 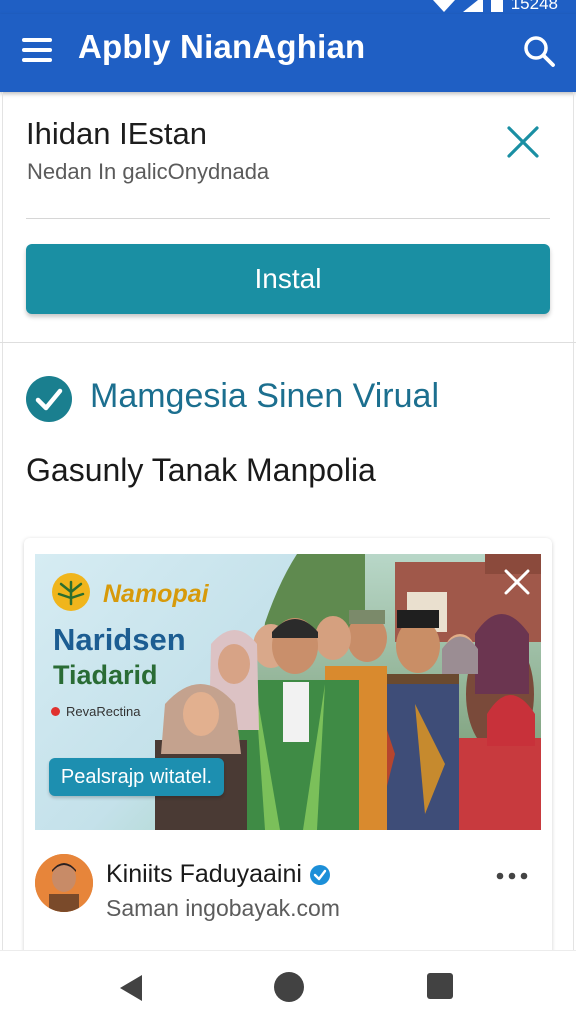 I want to click on system-navigation-bar, so click(x=288, y=987).